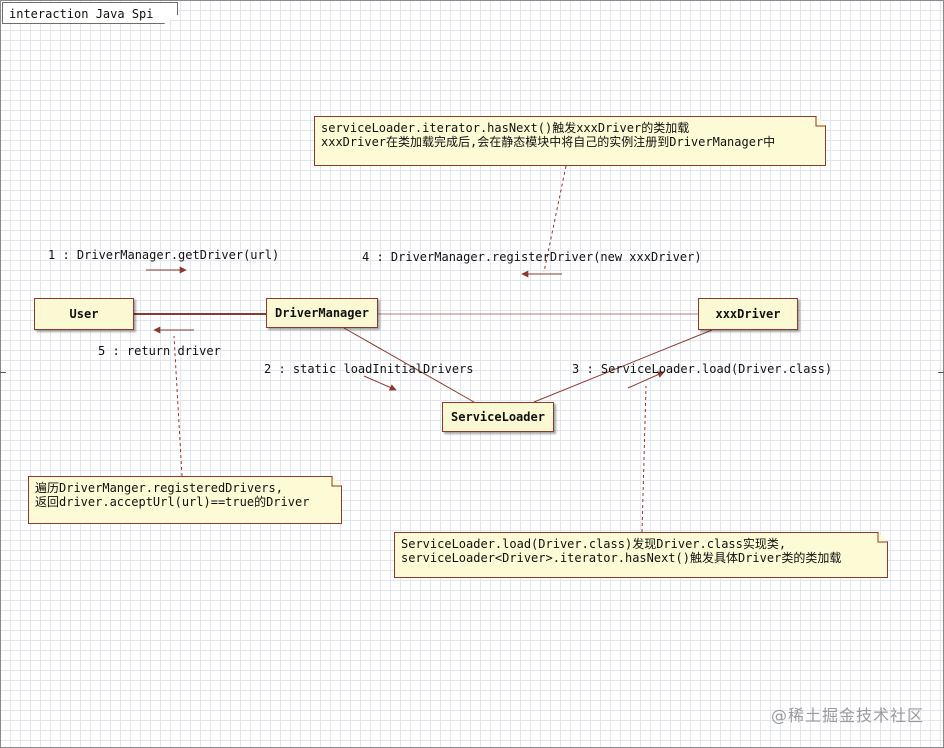  Describe the element at coordinates (847, 715) in the screenshot. I see `watermark: @稀土掘金技术社区` at that location.